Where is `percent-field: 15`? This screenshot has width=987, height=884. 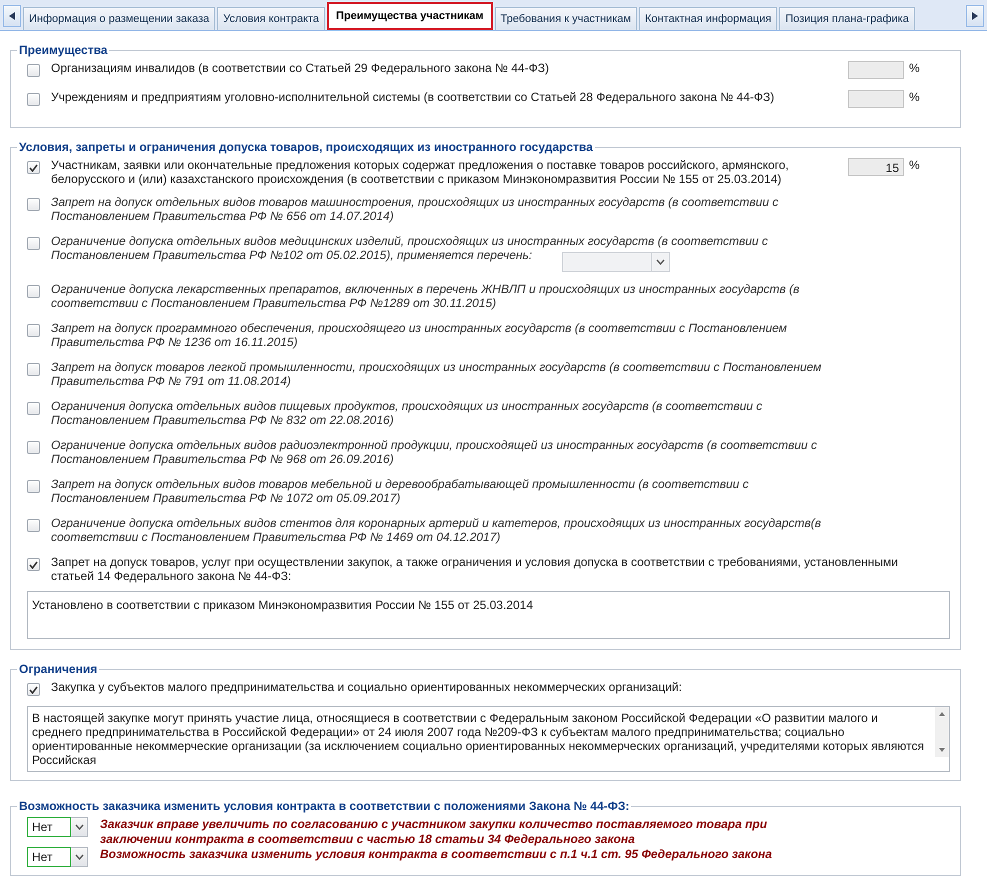
percent-field: 15 is located at coordinates (876, 167).